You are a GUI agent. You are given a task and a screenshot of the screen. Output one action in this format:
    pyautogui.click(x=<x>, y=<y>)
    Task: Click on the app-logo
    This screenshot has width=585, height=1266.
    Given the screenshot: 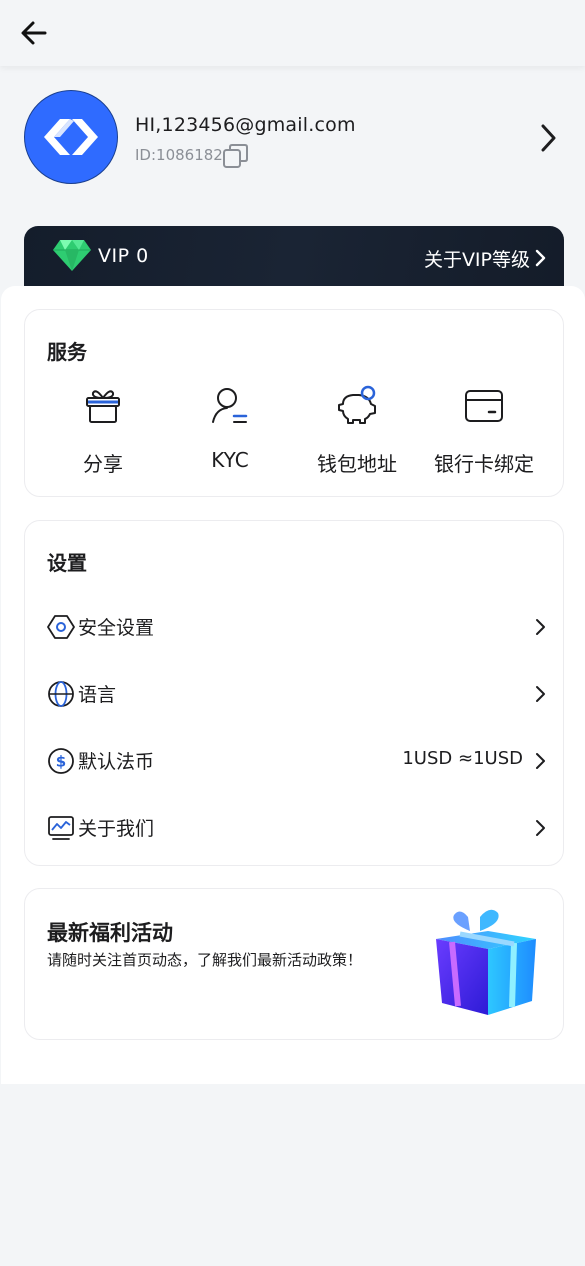 What is the action you would take?
    pyautogui.click(x=71, y=137)
    